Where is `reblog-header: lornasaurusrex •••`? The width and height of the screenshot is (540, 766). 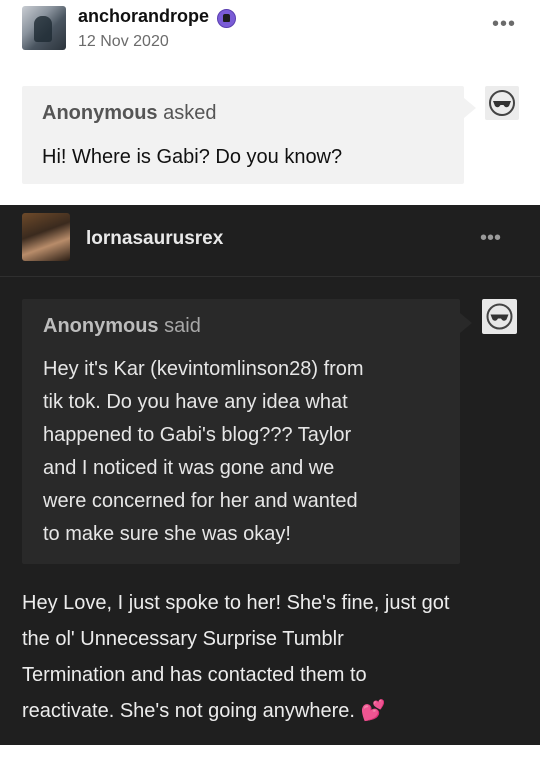 reblog-header: lornasaurusrex ••• is located at coordinates (270, 241).